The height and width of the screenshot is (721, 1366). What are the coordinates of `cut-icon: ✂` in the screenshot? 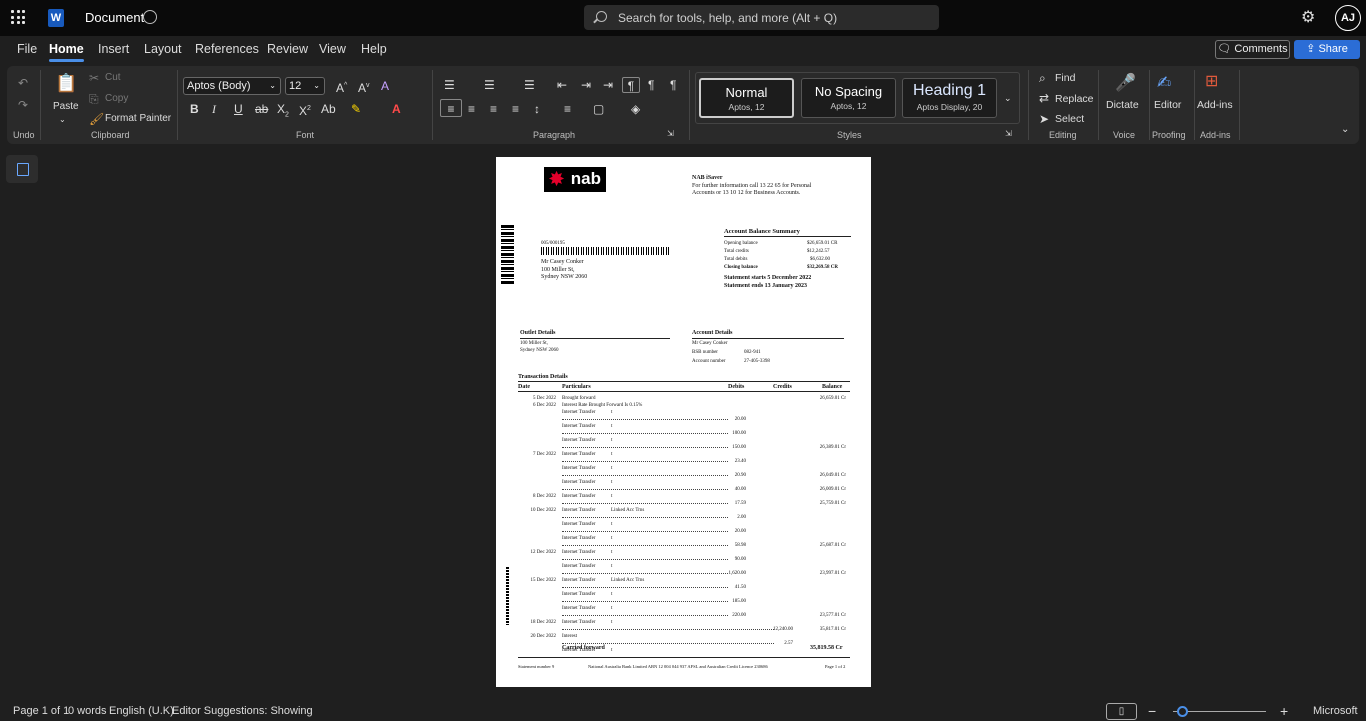 It's located at (94, 78).